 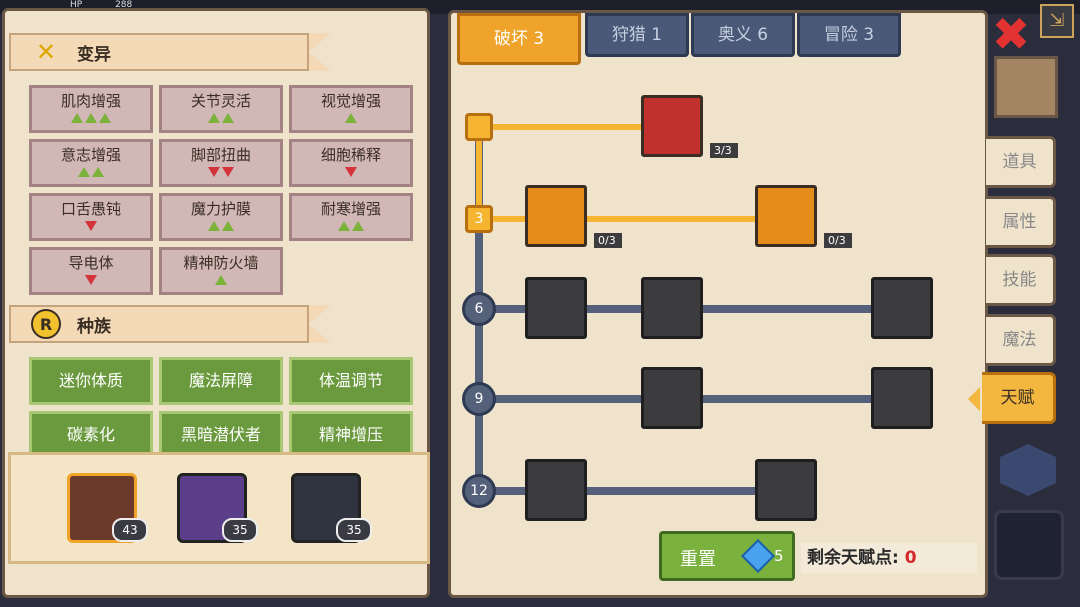 I want to click on party-bar: 43 35 35, so click(x=219, y=508).